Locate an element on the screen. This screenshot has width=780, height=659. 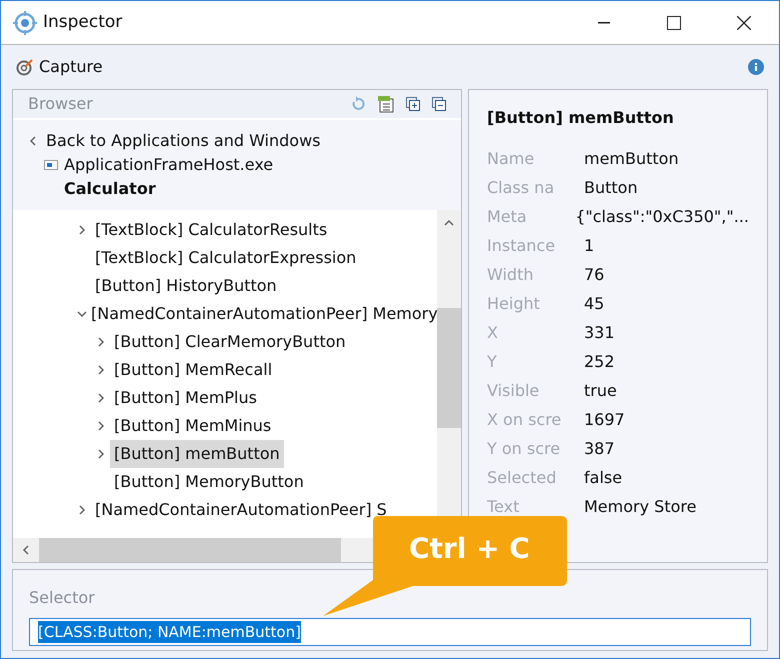
property-name: Meta is located at coordinates (507, 217).